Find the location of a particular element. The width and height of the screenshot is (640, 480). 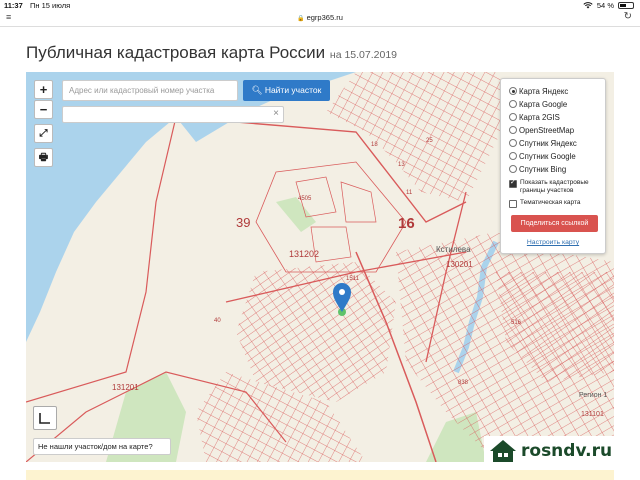

search-input is located at coordinates (150, 90).